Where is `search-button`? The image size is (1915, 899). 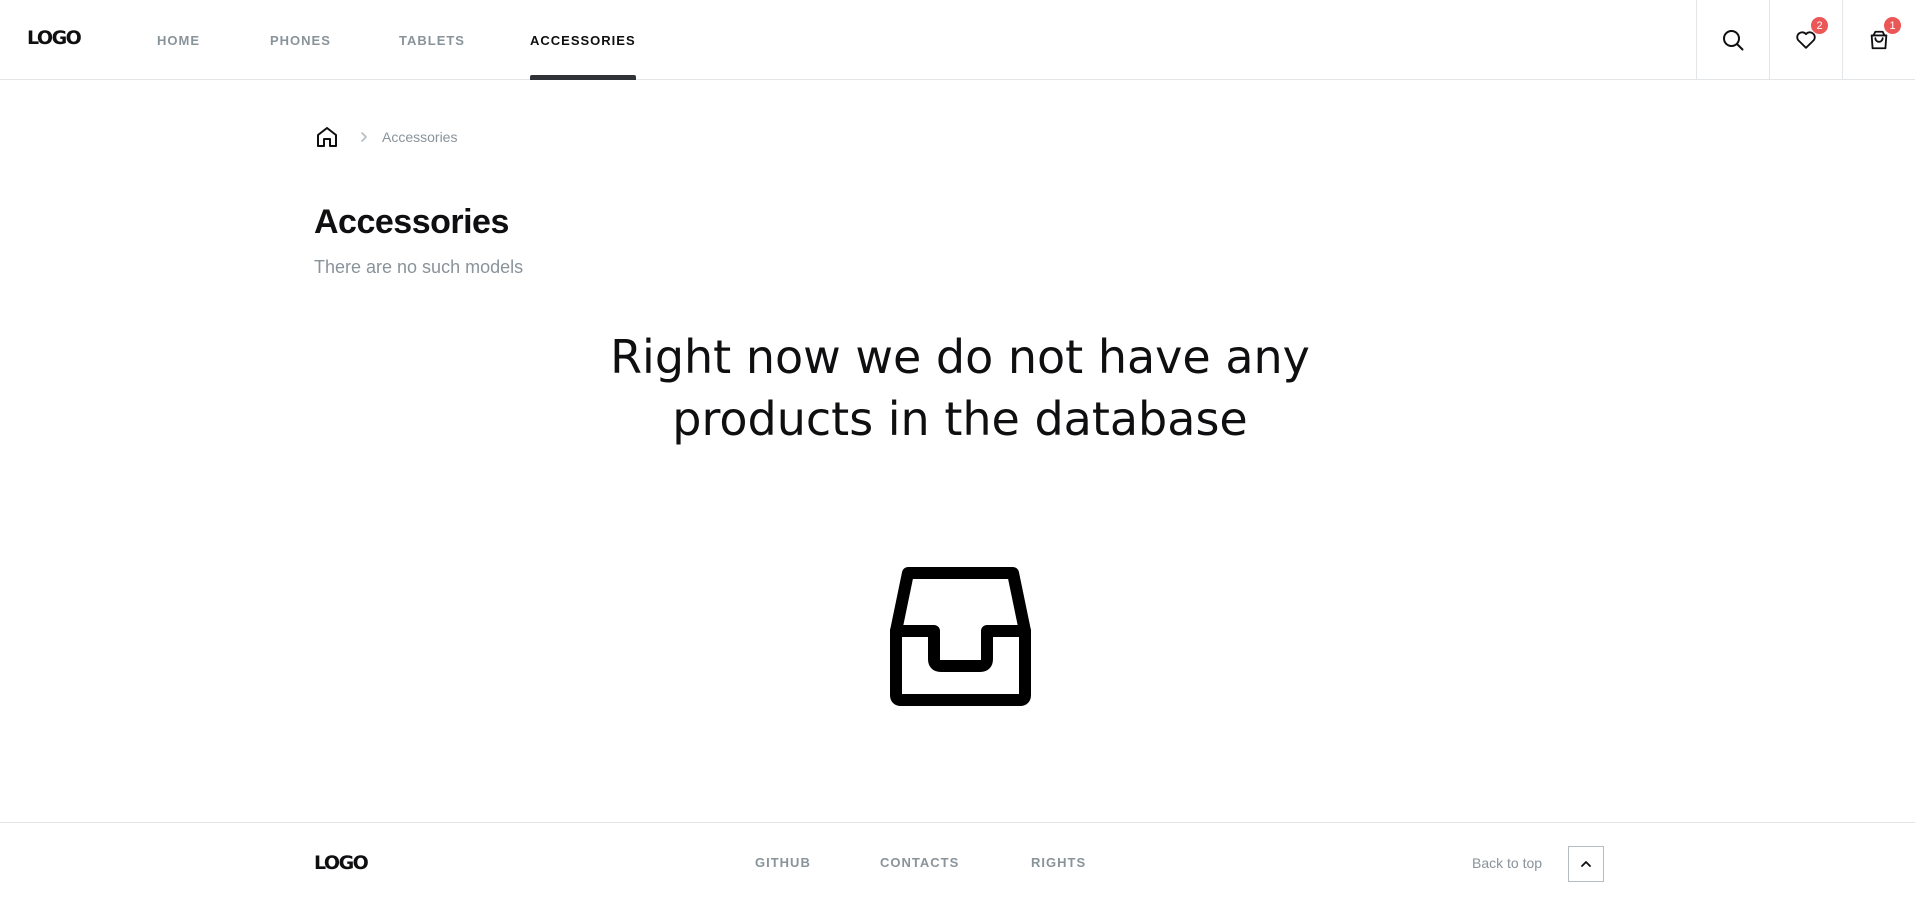 search-button is located at coordinates (1732, 40).